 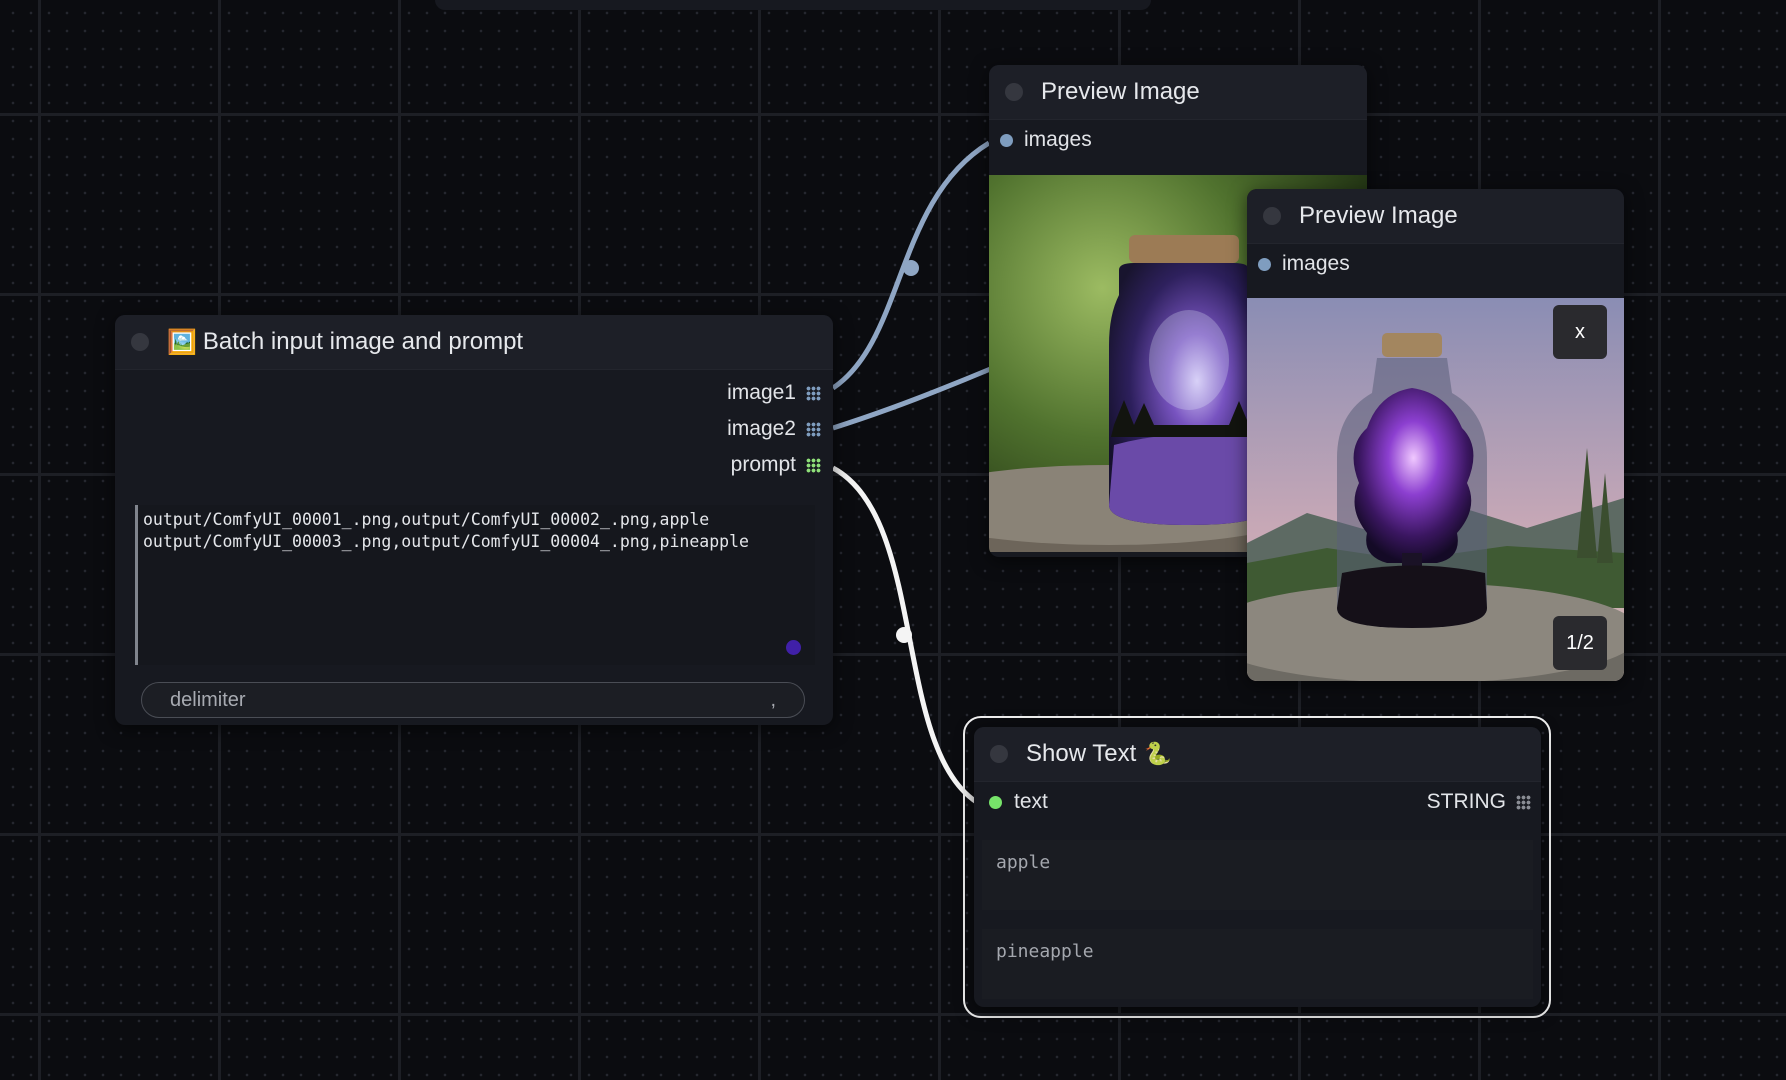 I want to click on preview-image-node-2: Preview Image images x 1/2, so click(x=1435, y=435).